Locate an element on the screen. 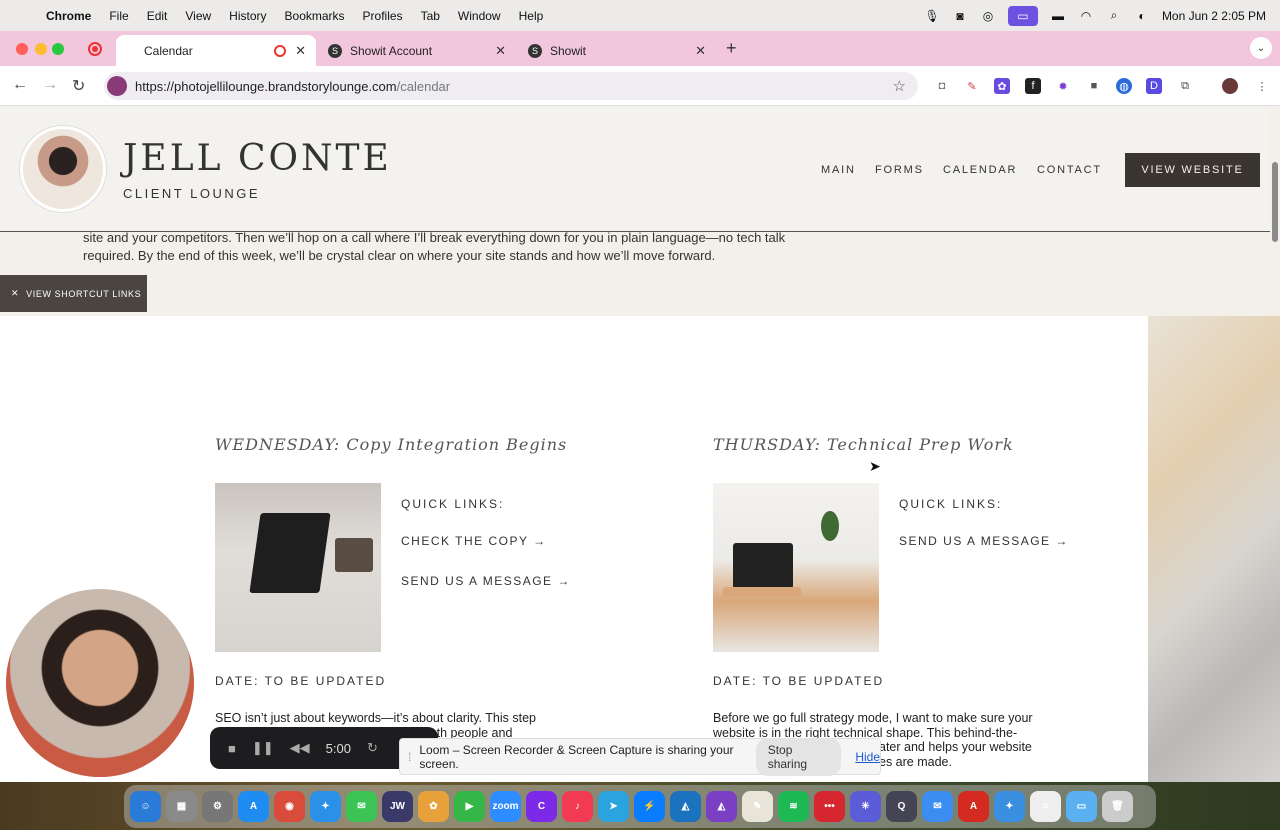 This screenshot has width=1280, height=830. wifi-icon: ◠ is located at coordinates (1086, 16).